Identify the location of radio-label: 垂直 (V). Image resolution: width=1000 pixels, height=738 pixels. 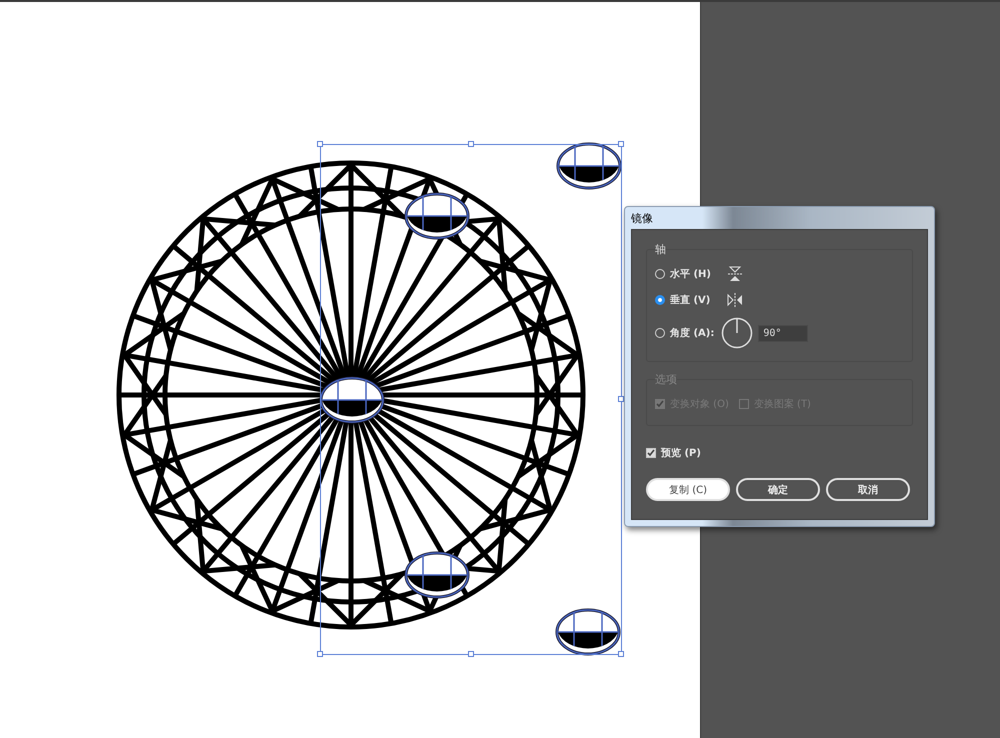
(690, 300).